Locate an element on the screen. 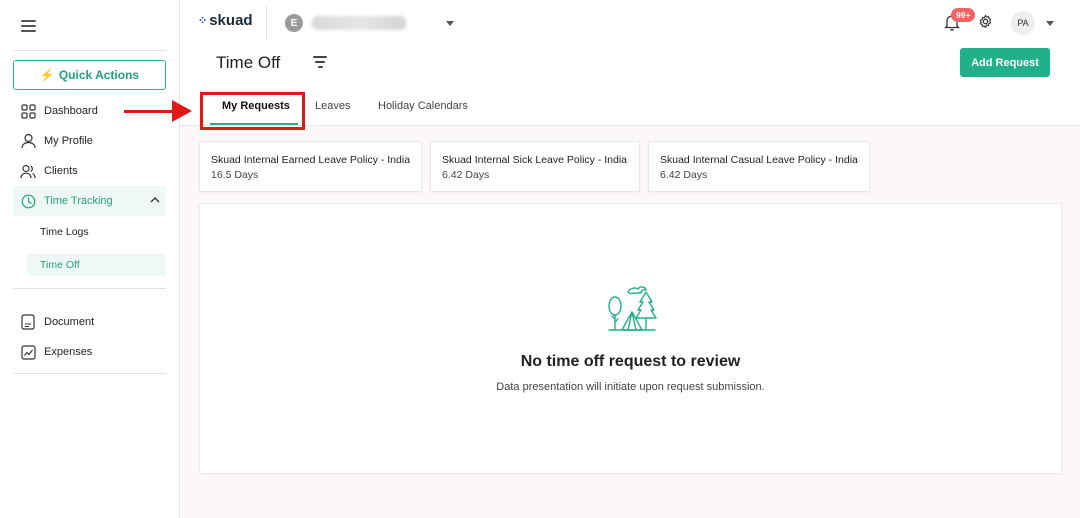 The height and width of the screenshot is (518, 1080). sidebar-item-my-profile: My Profile is located at coordinates (89, 141).